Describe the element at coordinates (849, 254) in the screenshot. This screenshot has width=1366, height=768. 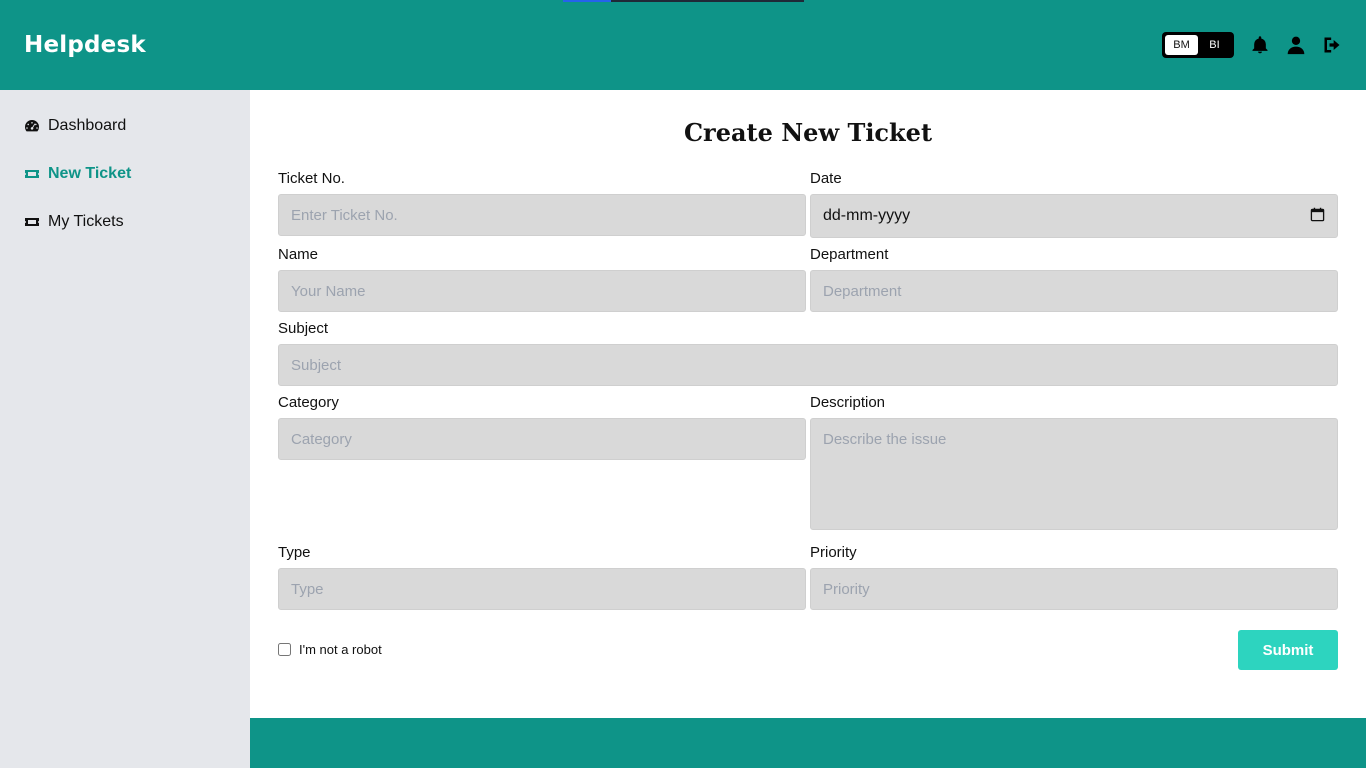
I see `department-label: Department` at that location.